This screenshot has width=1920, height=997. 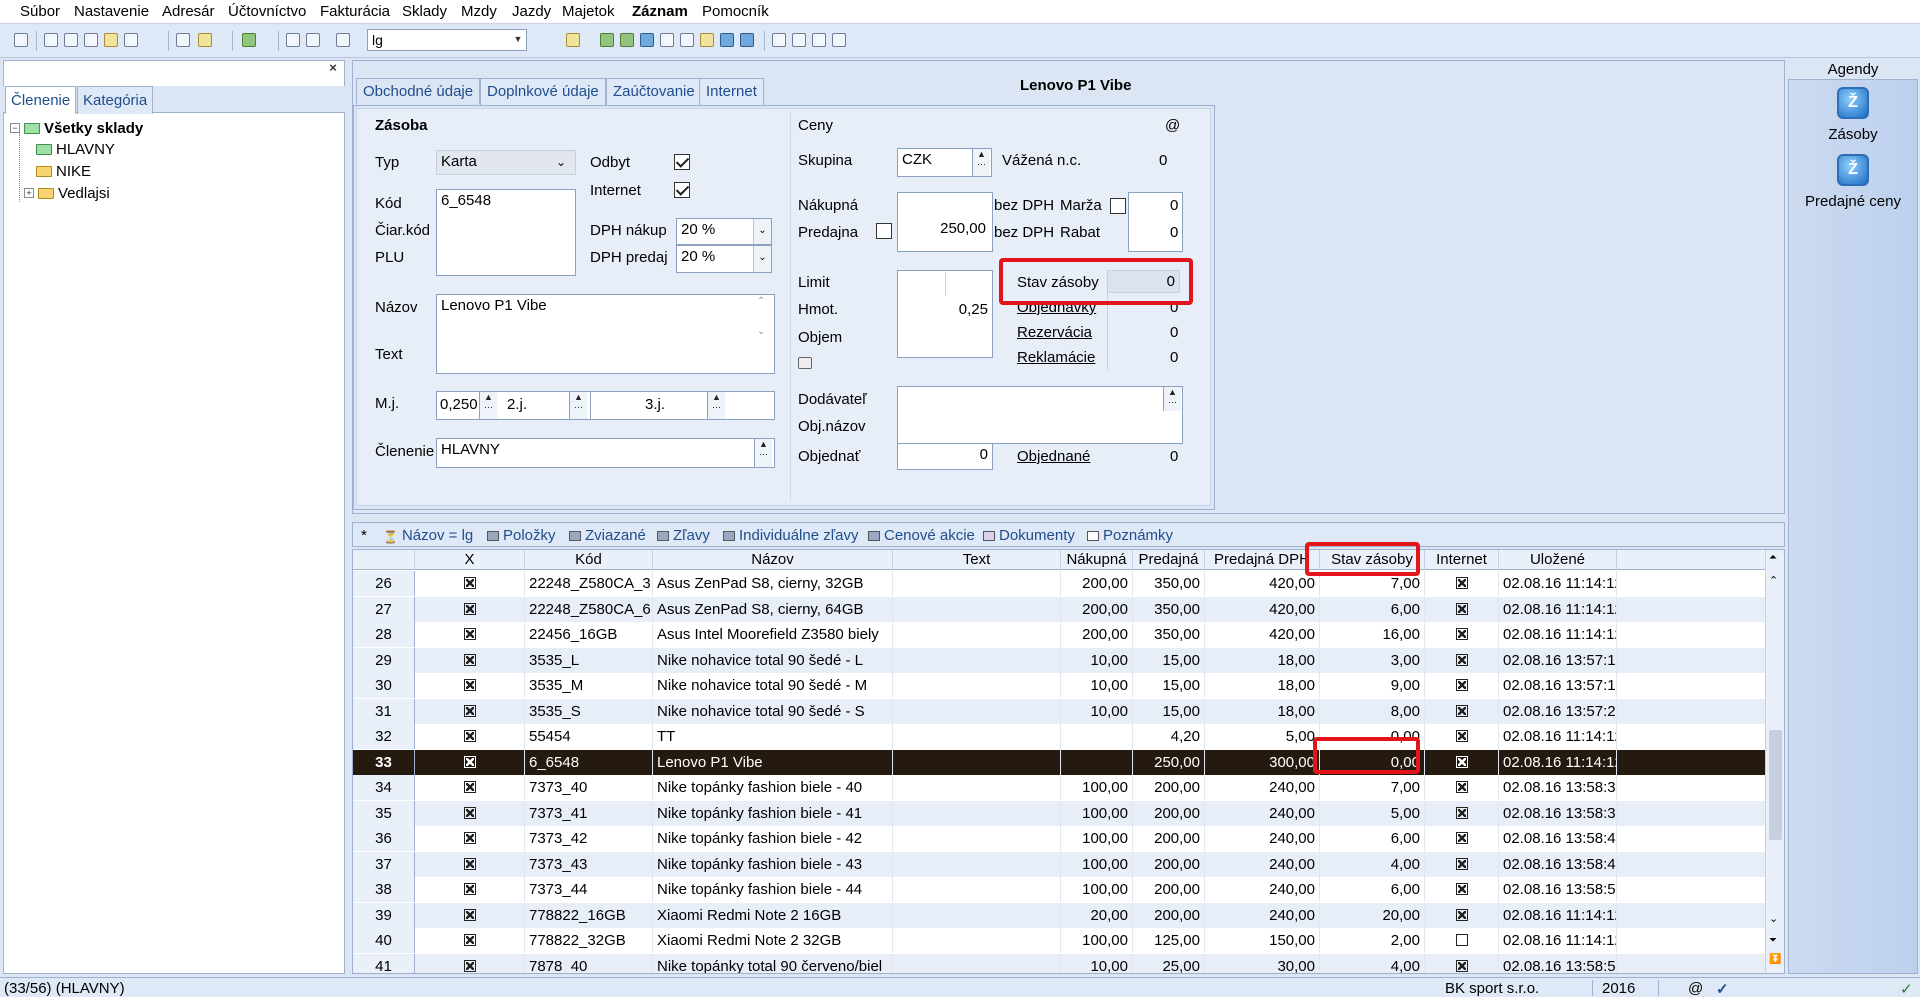 What do you see at coordinates (518, 39) in the screenshot?
I see `search-dropdown-icon: ▼` at bounding box center [518, 39].